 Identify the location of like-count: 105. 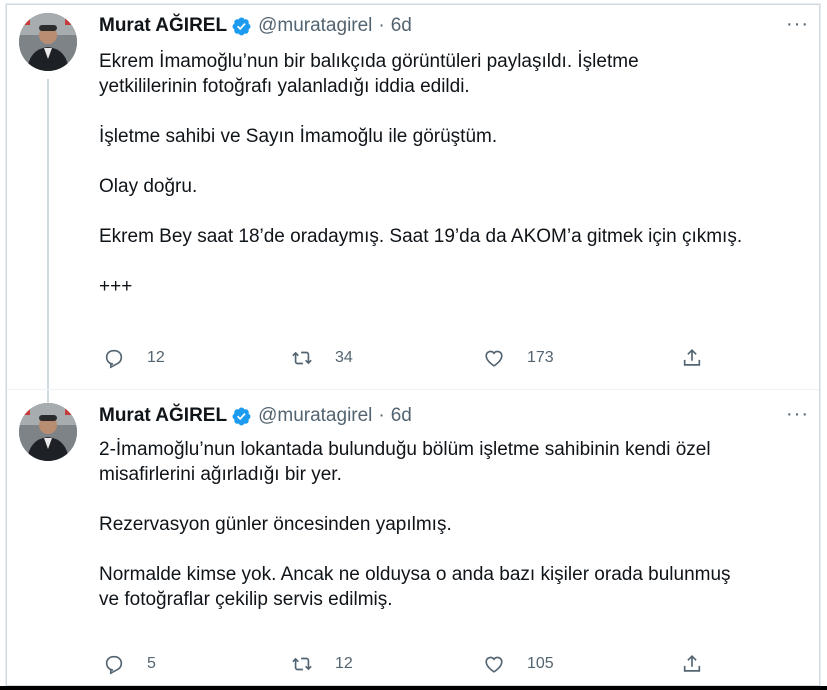
(540, 663).